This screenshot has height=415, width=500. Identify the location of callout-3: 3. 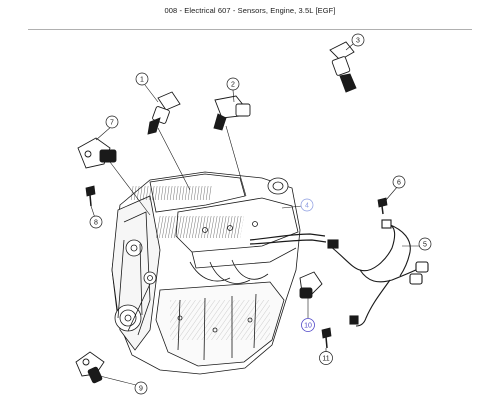
(358, 40).